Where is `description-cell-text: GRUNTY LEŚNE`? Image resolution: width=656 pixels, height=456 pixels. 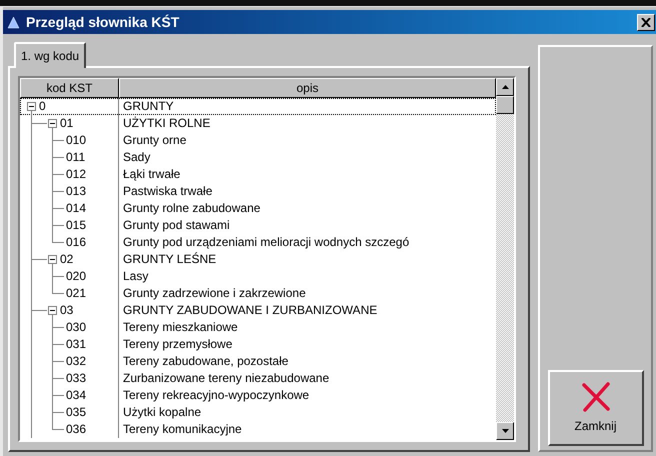 description-cell-text: GRUNTY LEŚNE is located at coordinates (169, 259).